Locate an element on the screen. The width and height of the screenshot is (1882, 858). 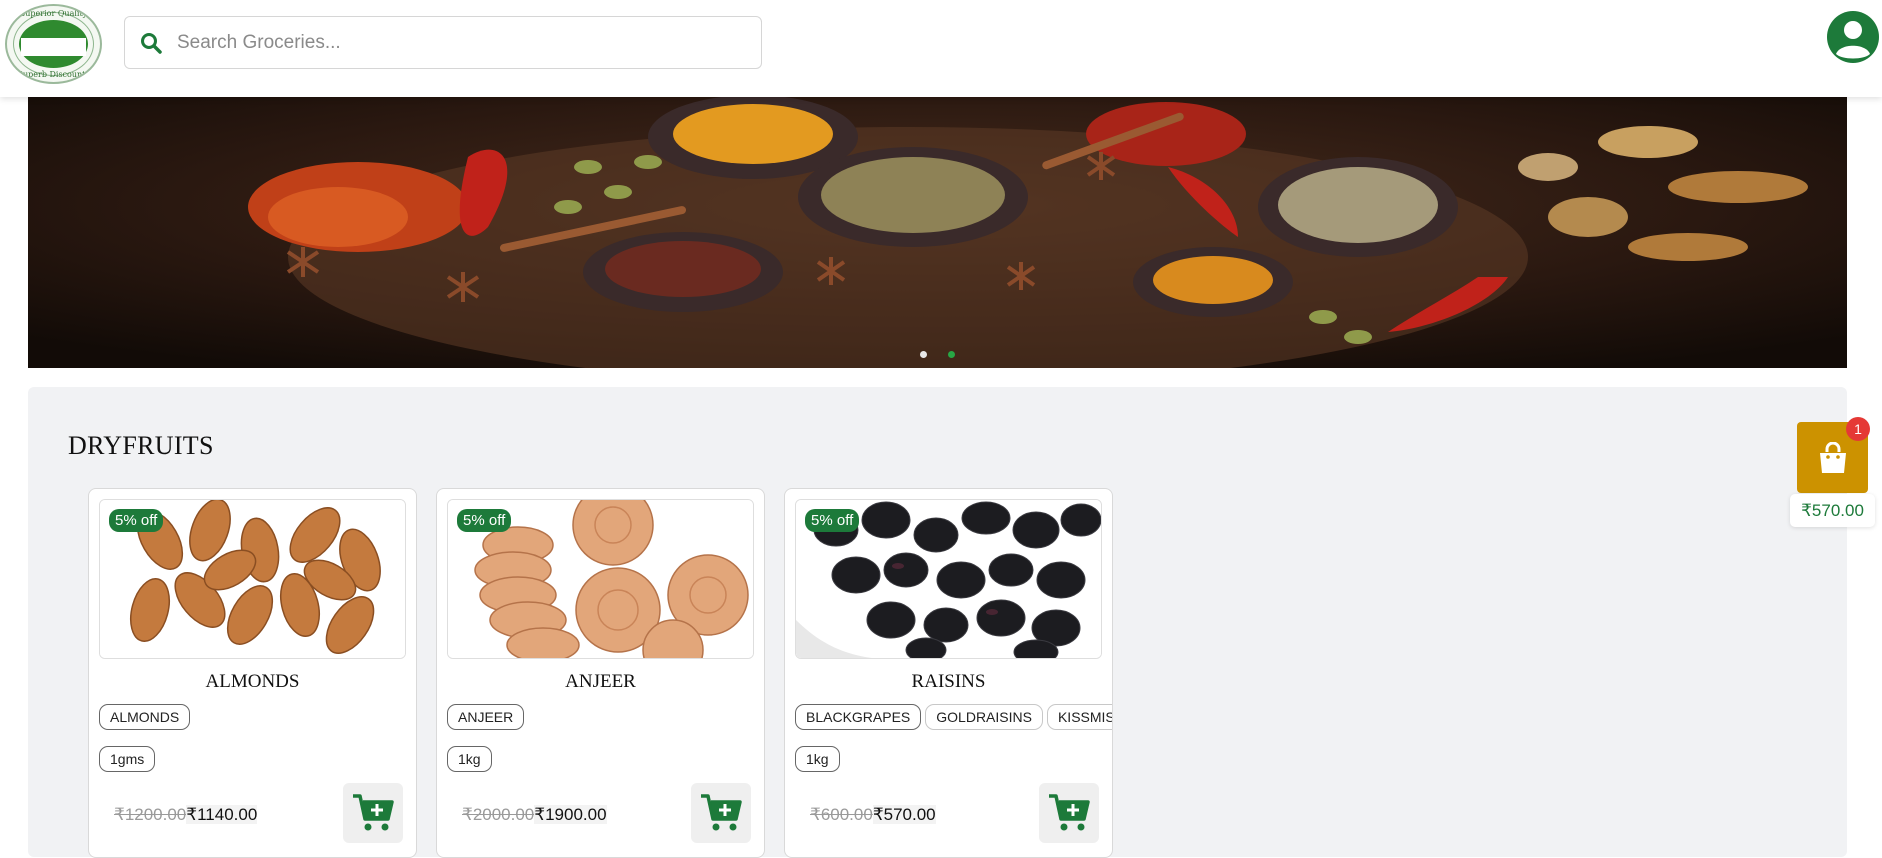
product-name: ALMONDS is located at coordinates (252, 681).